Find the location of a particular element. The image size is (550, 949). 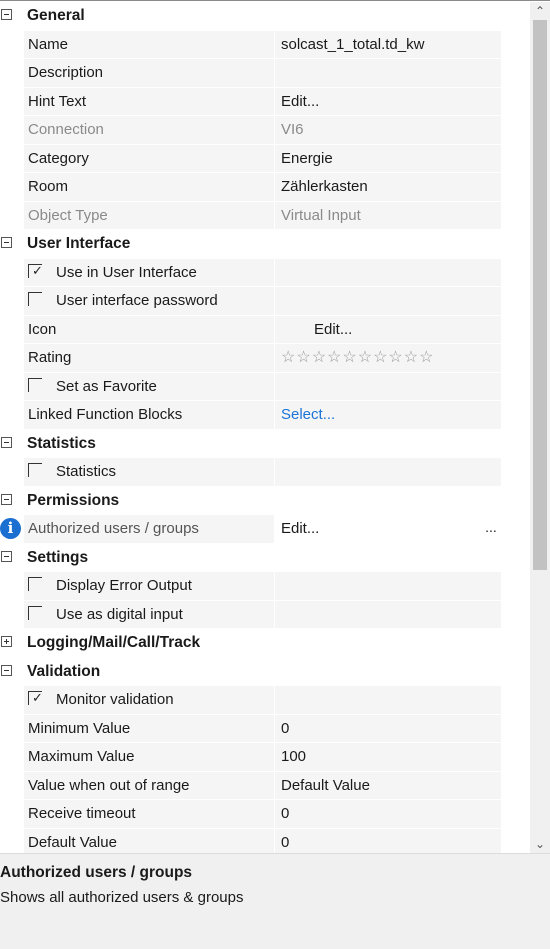

monitor-validation-checkbox: ✓ is located at coordinates (35, 697).